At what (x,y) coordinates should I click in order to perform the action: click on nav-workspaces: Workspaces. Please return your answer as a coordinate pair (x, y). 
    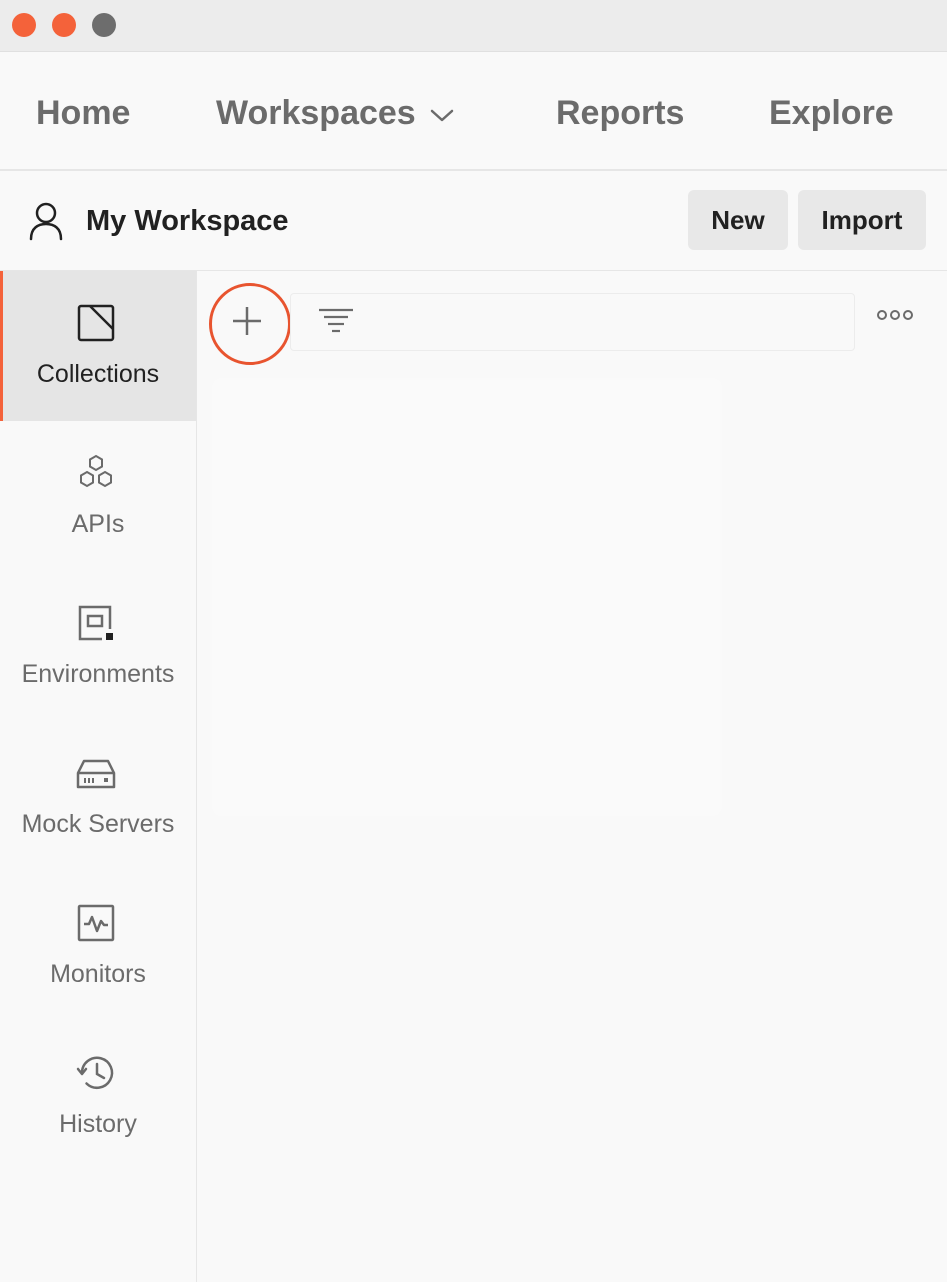
    Looking at the image, I should click on (335, 113).